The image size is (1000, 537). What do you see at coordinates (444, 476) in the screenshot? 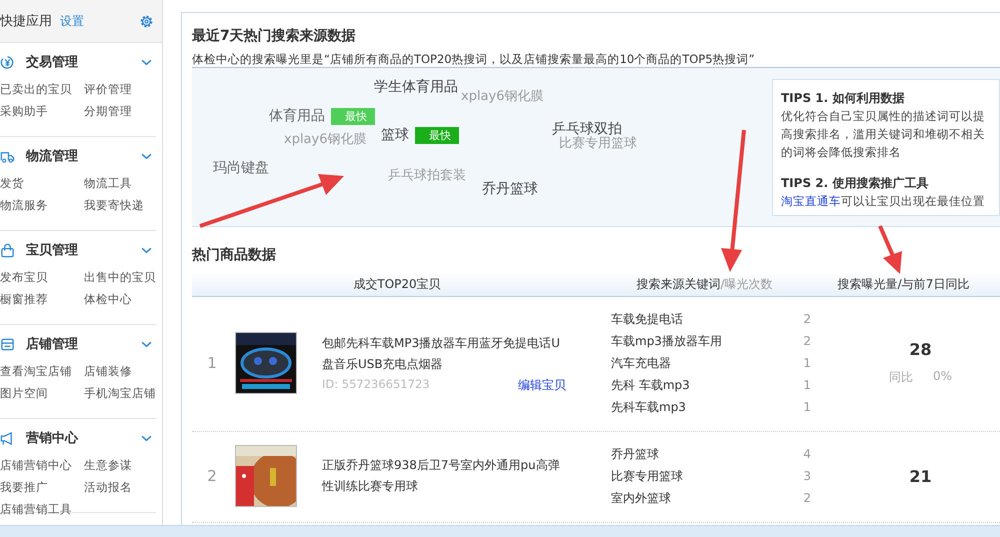
I see `product-title: 正版乔丹篮球938后卫7号室内外通用pu高弹性训练比赛专用球` at bounding box center [444, 476].